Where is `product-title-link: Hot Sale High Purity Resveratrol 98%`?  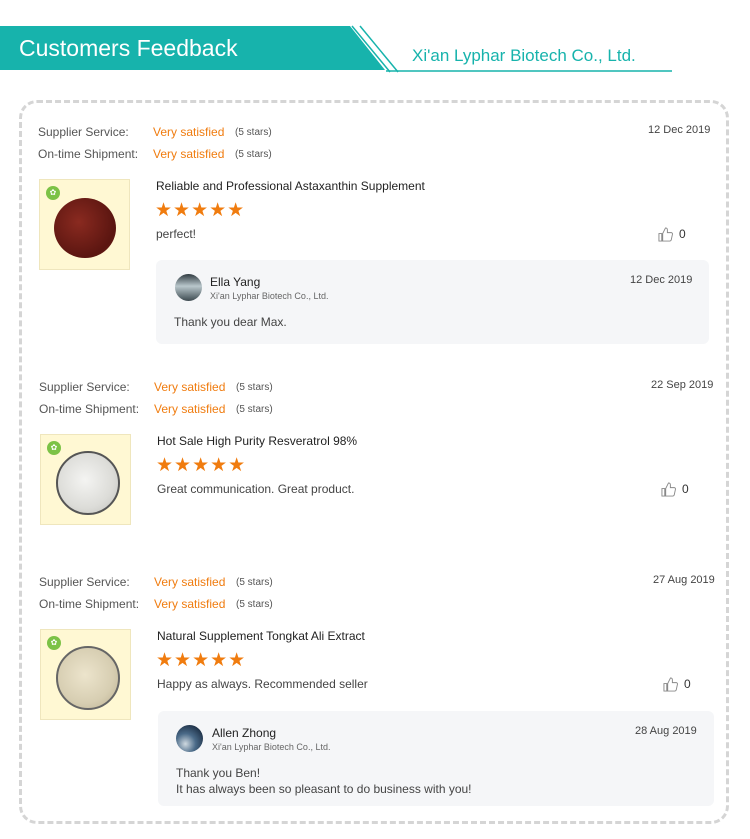
product-title-link: Hot Sale High Purity Resveratrol 98% is located at coordinates (257, 441).